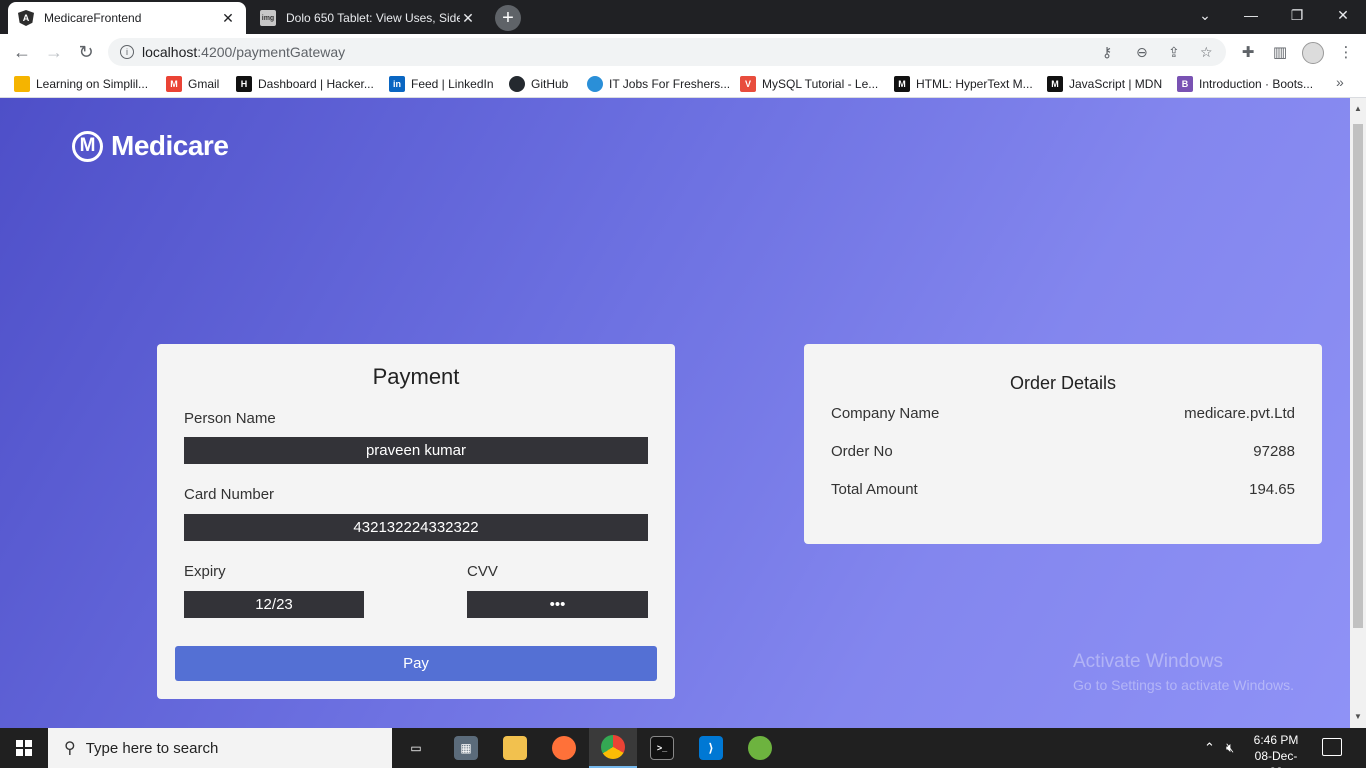  Describe the element at coordinates (1183, 685) in the screenshot. I see `activate-windows-subtitle: Go to Settings to activate Windows.` at that location.